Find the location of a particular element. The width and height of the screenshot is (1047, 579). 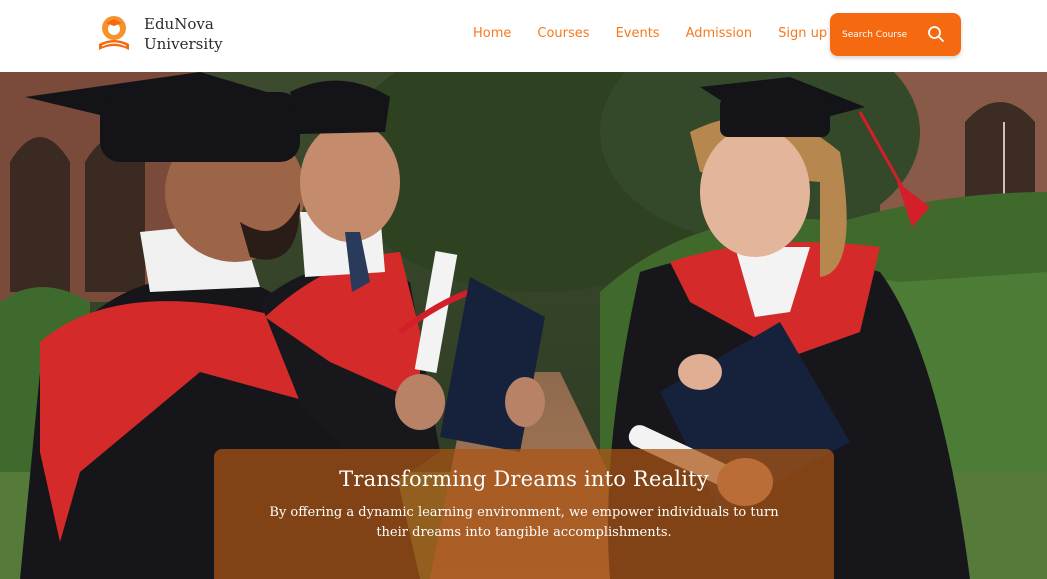

brand-line-2: University is located at coordinates (183, 44).